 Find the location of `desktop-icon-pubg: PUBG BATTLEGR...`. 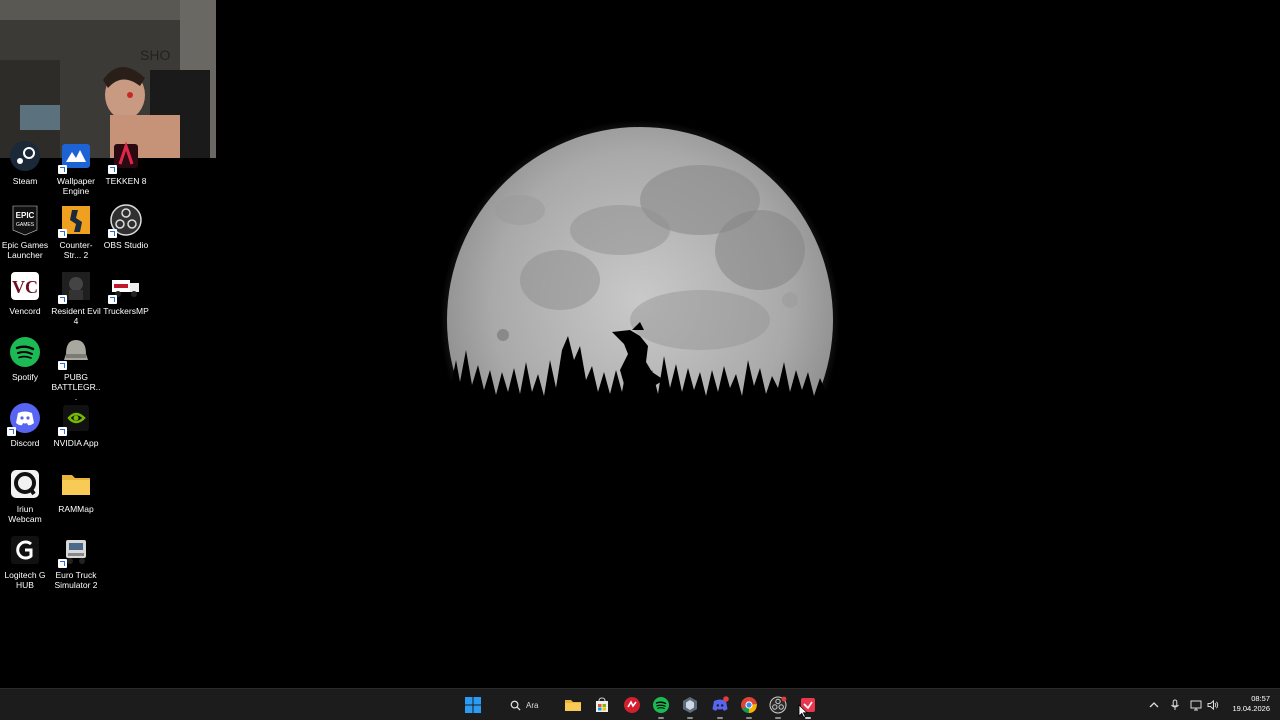

desktop-icon-pubg: PUBG BATTLEGR... is located at coordinates (76, 369).